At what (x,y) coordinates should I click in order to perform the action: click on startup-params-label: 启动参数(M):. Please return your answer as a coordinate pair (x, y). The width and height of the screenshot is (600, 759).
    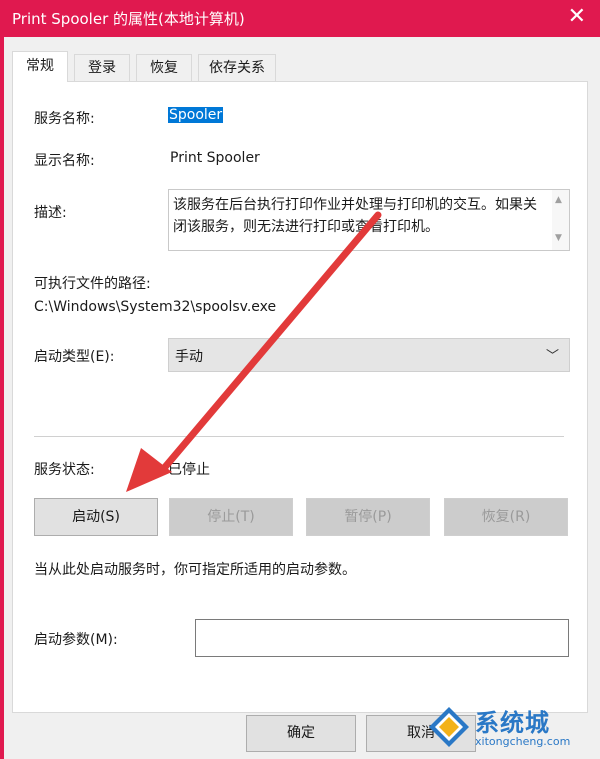
    Looking at the image, I should click on (76, 640).